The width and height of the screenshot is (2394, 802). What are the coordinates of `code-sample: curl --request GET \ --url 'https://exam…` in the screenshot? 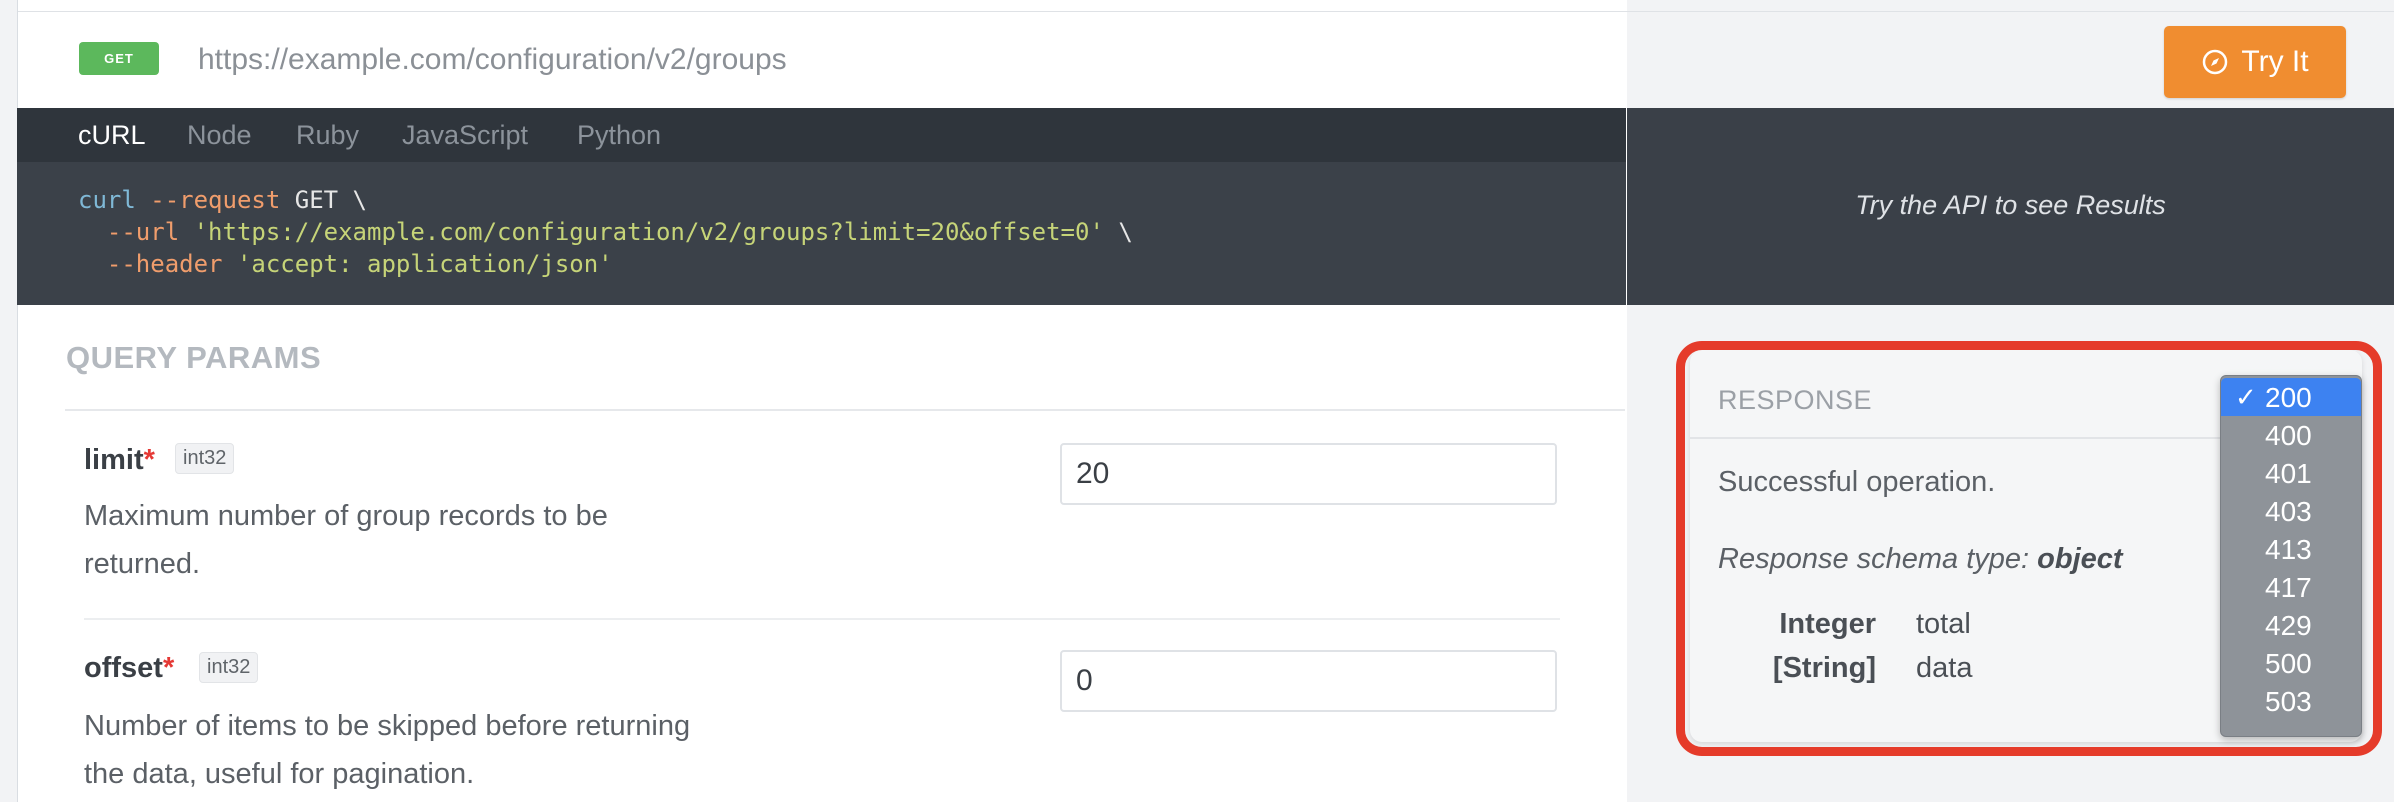 It's located at (821, 233).